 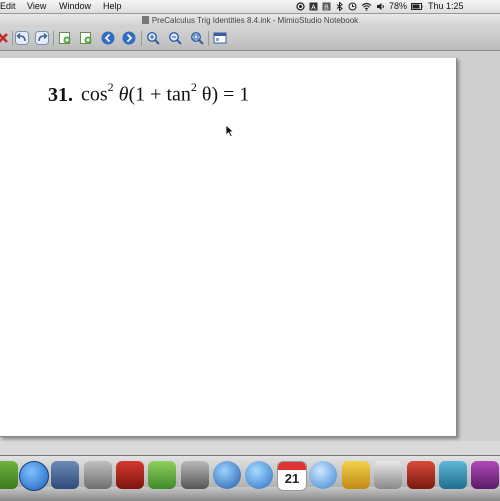 What do you see at coordinates (323, 475) in the screenshot?
I see `safari-icon` at bounding box center [323, 475].